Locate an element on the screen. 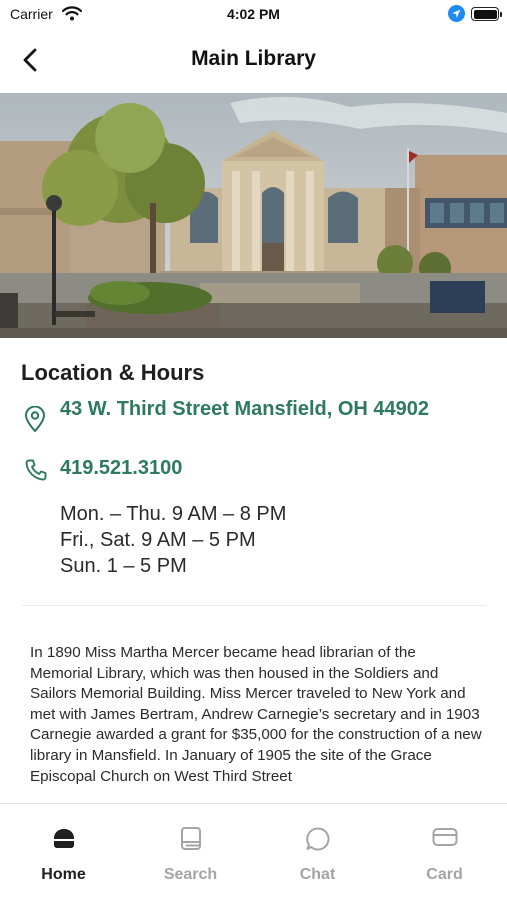 The height and width of the screenshot is (900, 507). home-icon is located at coordinates (64, 840).